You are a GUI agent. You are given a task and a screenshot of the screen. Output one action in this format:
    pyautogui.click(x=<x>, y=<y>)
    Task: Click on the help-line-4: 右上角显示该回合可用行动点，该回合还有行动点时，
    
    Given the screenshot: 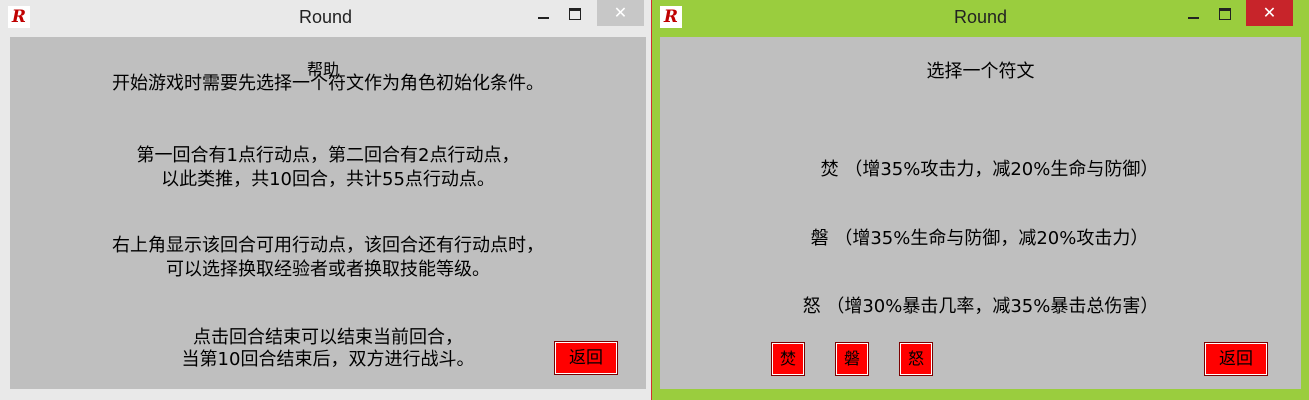 What is the action you would take?
    pyautogui.click(x=328, y=245)
    